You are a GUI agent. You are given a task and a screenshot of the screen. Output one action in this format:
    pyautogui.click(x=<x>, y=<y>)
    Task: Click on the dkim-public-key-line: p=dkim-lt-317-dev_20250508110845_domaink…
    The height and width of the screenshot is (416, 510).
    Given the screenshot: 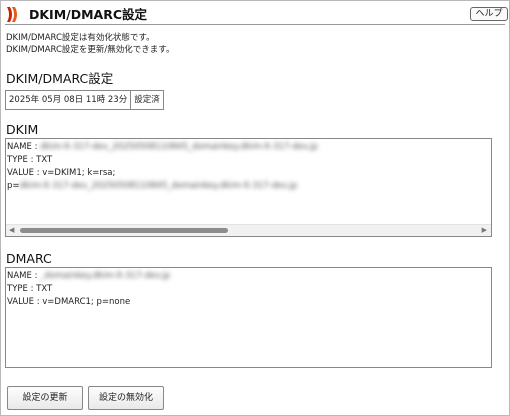 What is the action you would take?
    pyautogui.click(x=152, y=186)
    